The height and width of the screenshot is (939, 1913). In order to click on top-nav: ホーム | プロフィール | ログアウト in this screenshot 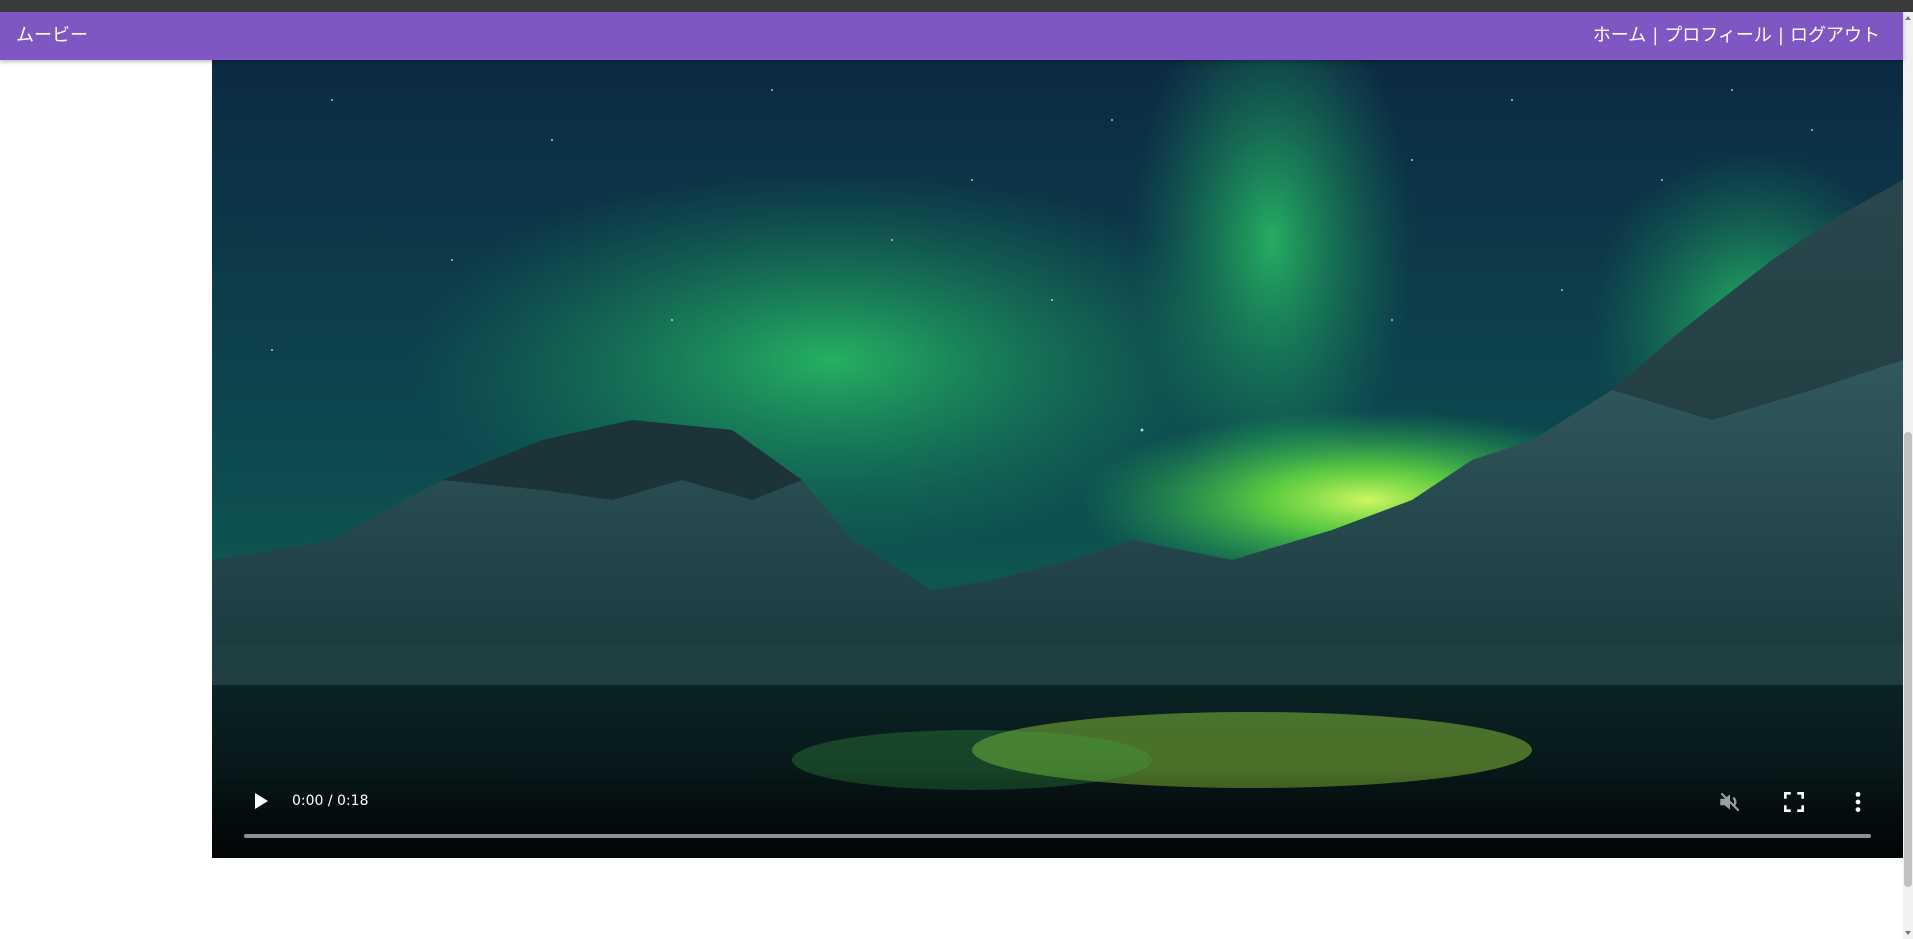, I will do `click(1736, 36)`.